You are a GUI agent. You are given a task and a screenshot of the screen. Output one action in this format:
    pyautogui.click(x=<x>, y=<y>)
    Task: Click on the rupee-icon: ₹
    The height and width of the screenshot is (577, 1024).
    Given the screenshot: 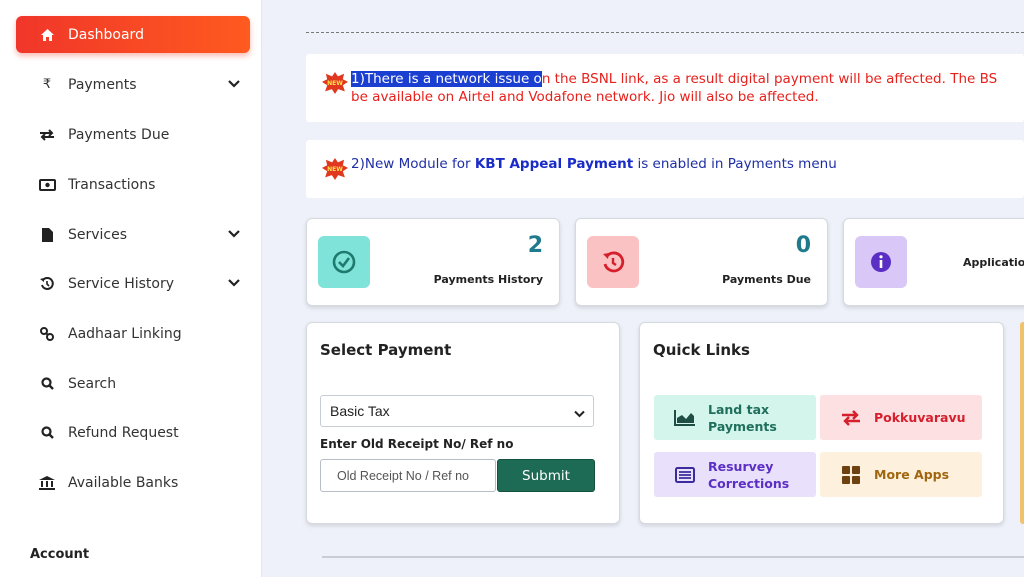 What is the action you would take?
    pyautogui.click(x=47, y=84)
    